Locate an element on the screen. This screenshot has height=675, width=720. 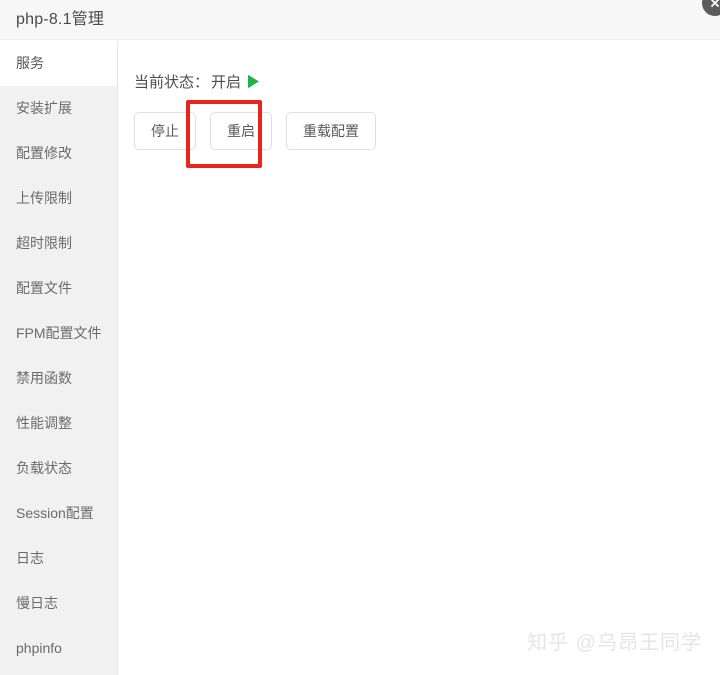
sidebar-item-service: 服务 is located at coordinates (58, 63).